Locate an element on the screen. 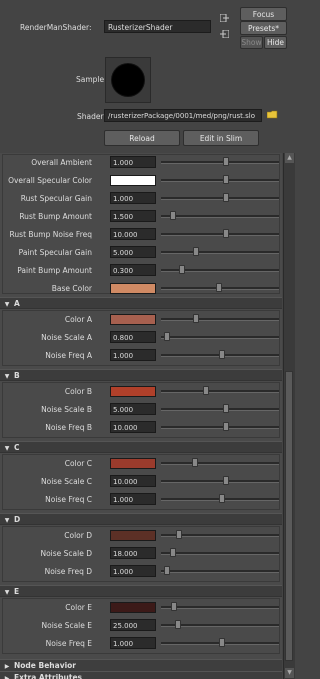 The width and height of the screenshot is (320, 679). section-title: B is located at coordinates (17, 375).